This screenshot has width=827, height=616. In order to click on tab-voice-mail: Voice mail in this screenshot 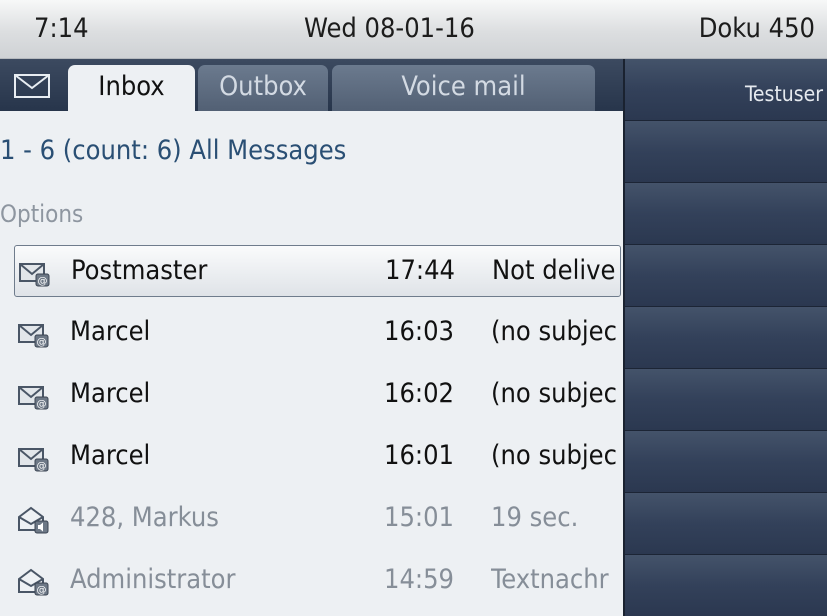, I will do `click(463, 88)`.